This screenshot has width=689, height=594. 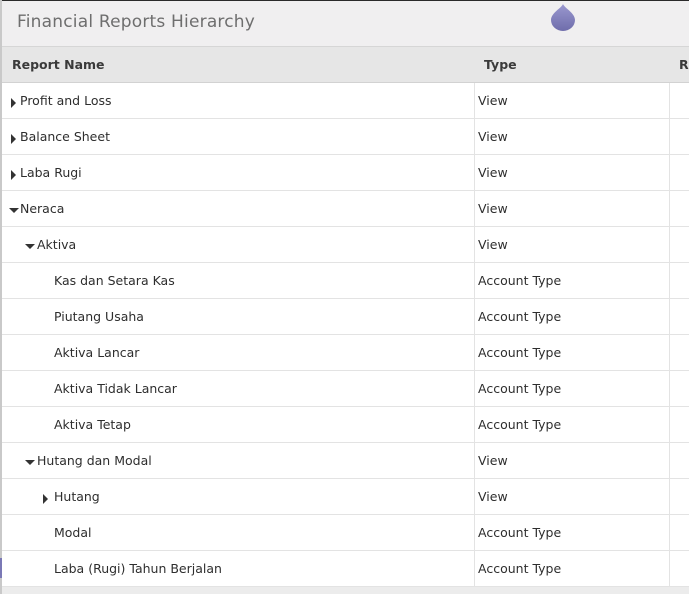 What do you see at coordinates (57, 244) in the screenshot?
I see `report-name-cell: Aktiva` at bounding box center [57, 244].